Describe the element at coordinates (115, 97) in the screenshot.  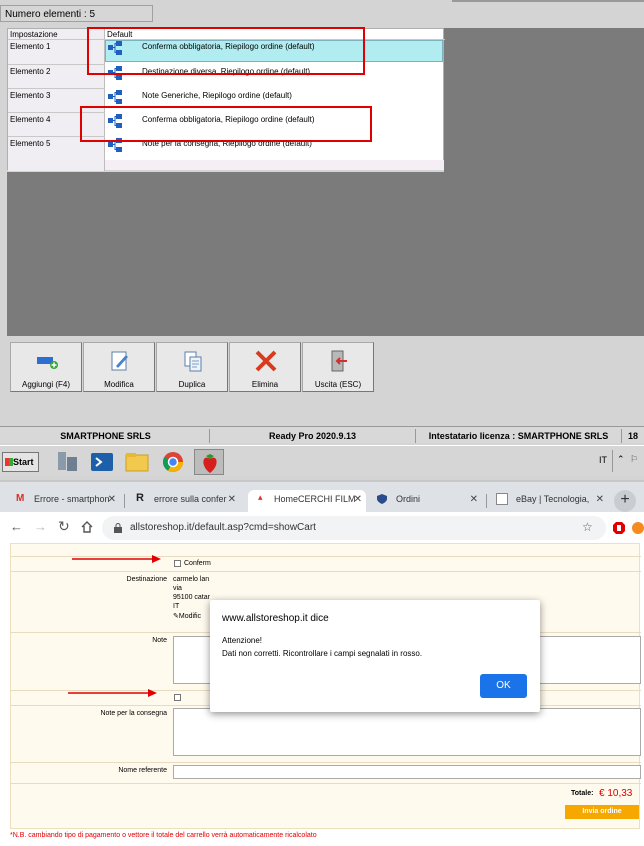
I see `tree-node-icon` at that location.